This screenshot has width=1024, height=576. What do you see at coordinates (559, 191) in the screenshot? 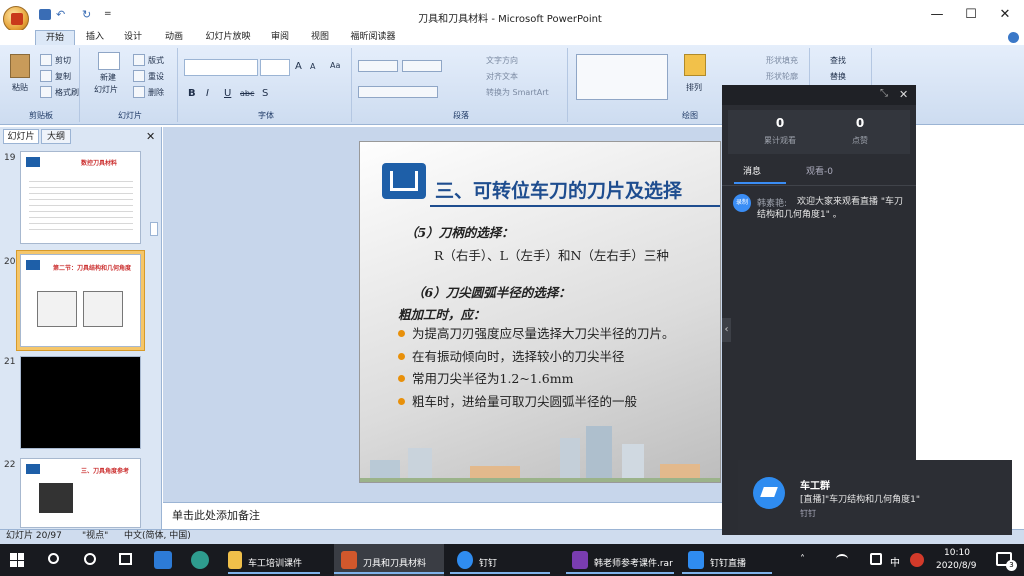
I see `slide-title: 三、可转位车刀的刀片及选择` at bounding box center [559, 191].